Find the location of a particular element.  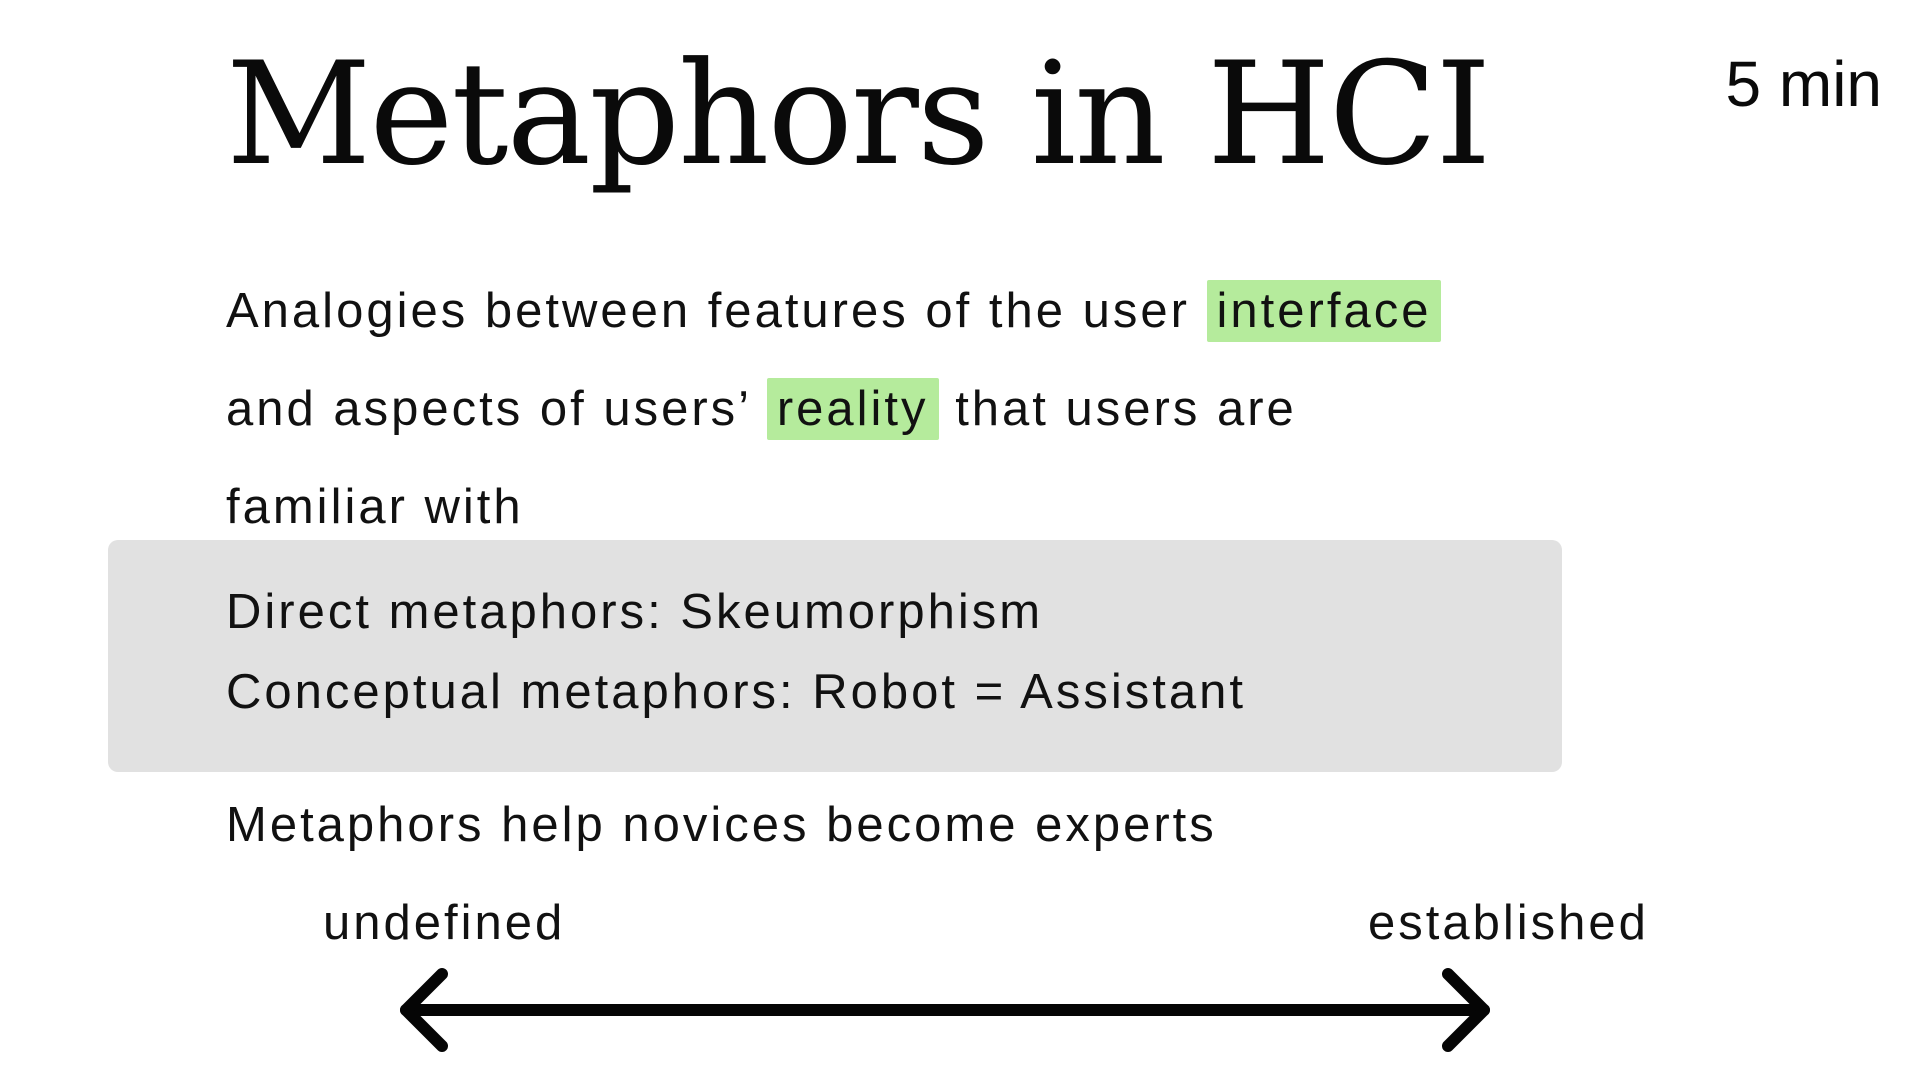

scale-label-undefined: undefined is located at coordinates (444, 923).